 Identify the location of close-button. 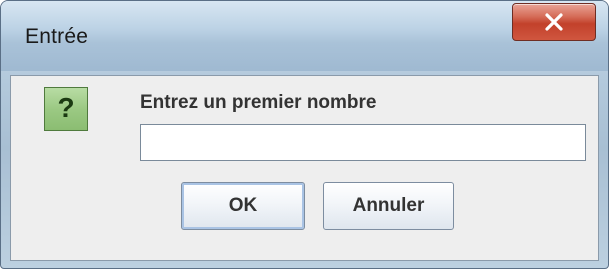
(554, 22).